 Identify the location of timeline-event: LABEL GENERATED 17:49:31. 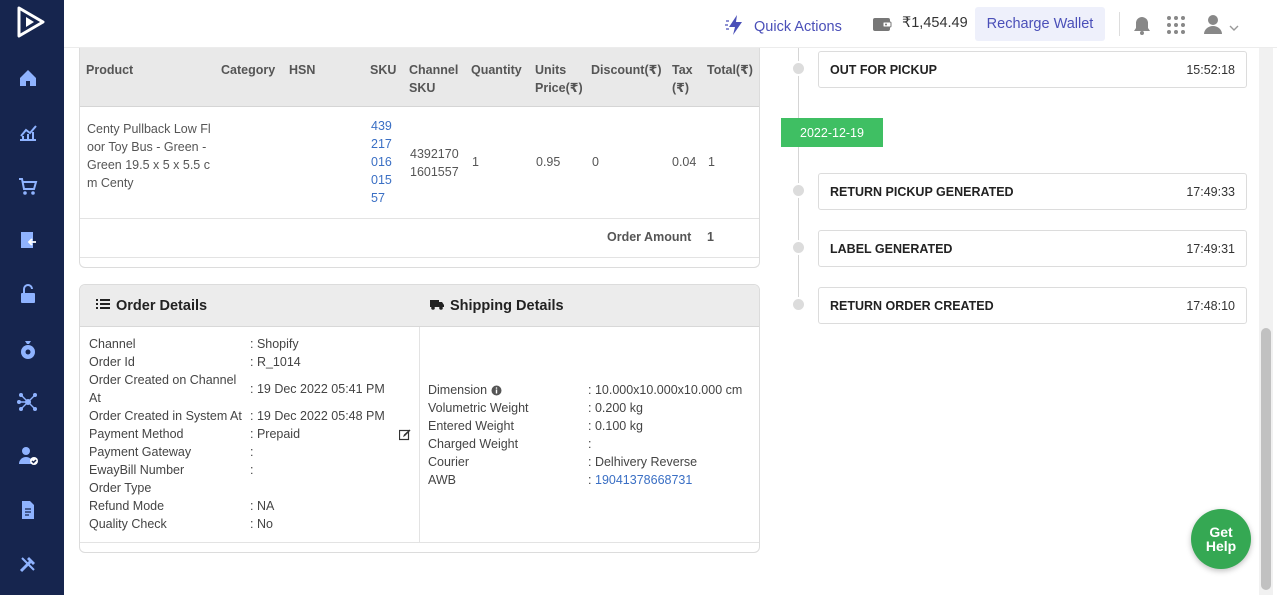
(1032, 248).